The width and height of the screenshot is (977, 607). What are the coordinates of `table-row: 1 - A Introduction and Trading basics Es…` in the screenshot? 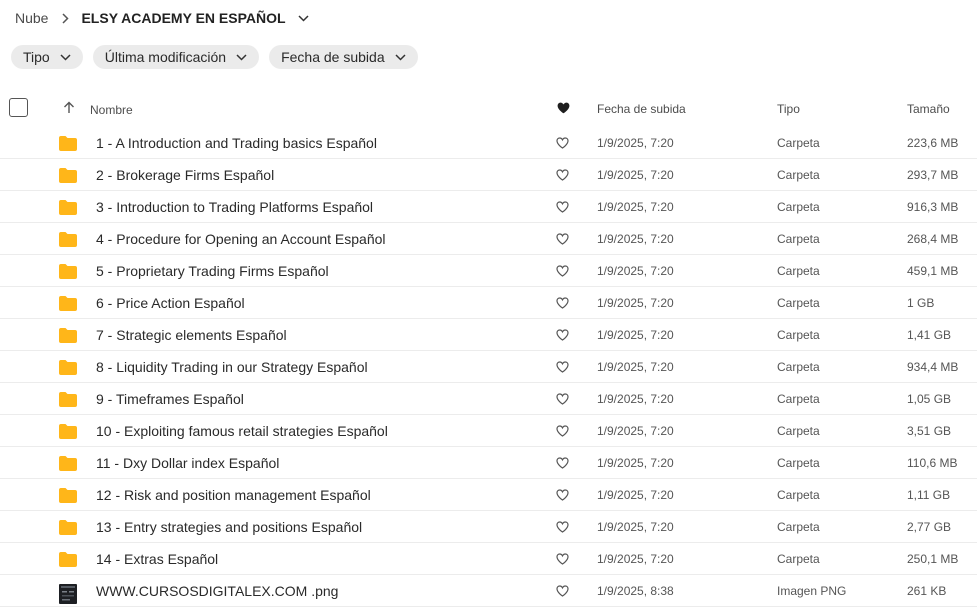 It's located at (488, 143).